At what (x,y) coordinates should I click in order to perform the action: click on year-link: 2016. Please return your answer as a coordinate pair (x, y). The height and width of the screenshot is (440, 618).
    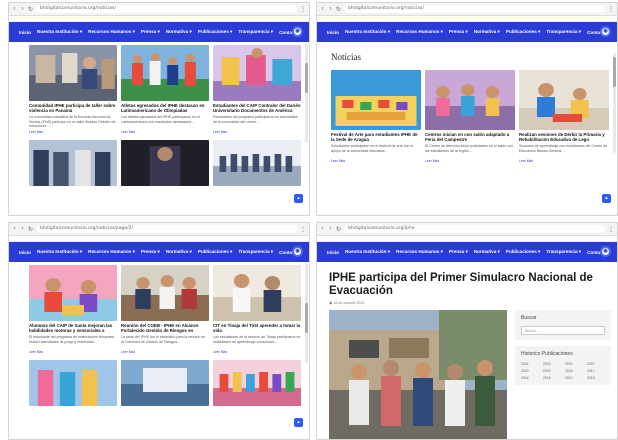
    Looking at the image, I should click on (530, 378).